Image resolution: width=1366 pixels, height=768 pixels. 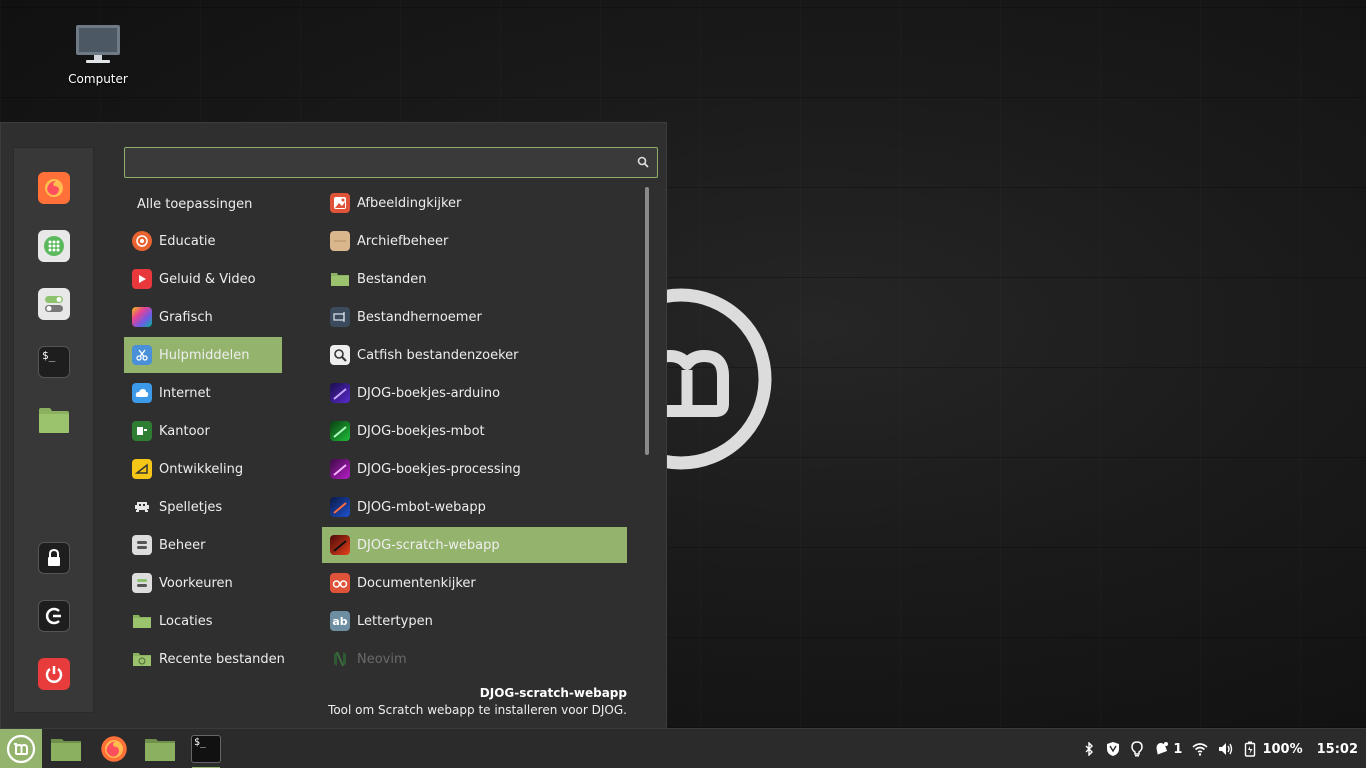 I want to click on app-djog-scratch-webapp: DJOG-scratch-webapp, so click(x=474, y=545).